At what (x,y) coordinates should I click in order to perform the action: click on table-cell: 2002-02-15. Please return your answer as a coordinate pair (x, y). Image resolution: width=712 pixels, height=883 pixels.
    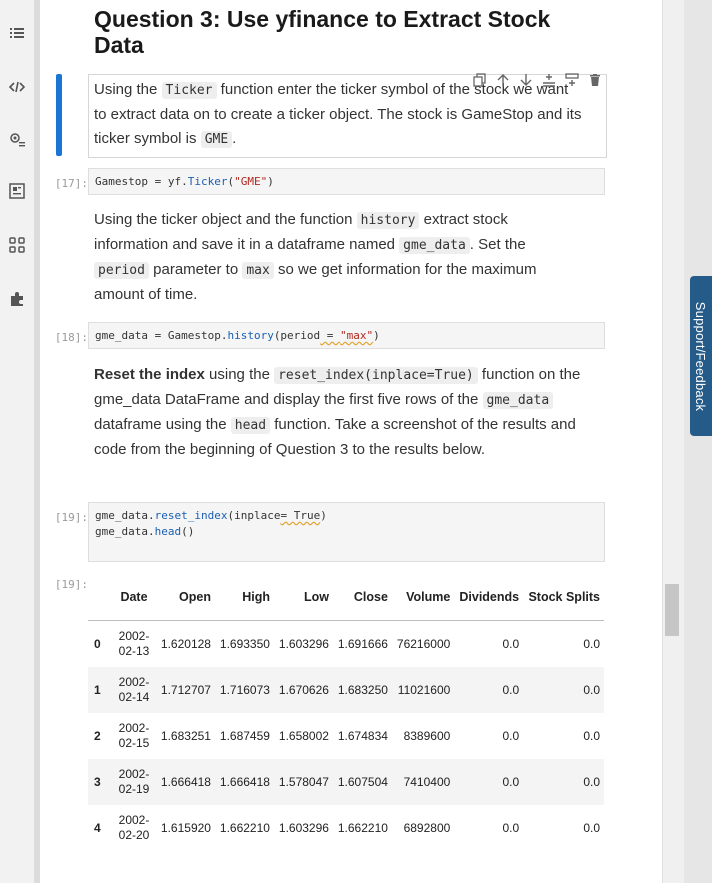
    Looking at the image, I should click on (134, 735).